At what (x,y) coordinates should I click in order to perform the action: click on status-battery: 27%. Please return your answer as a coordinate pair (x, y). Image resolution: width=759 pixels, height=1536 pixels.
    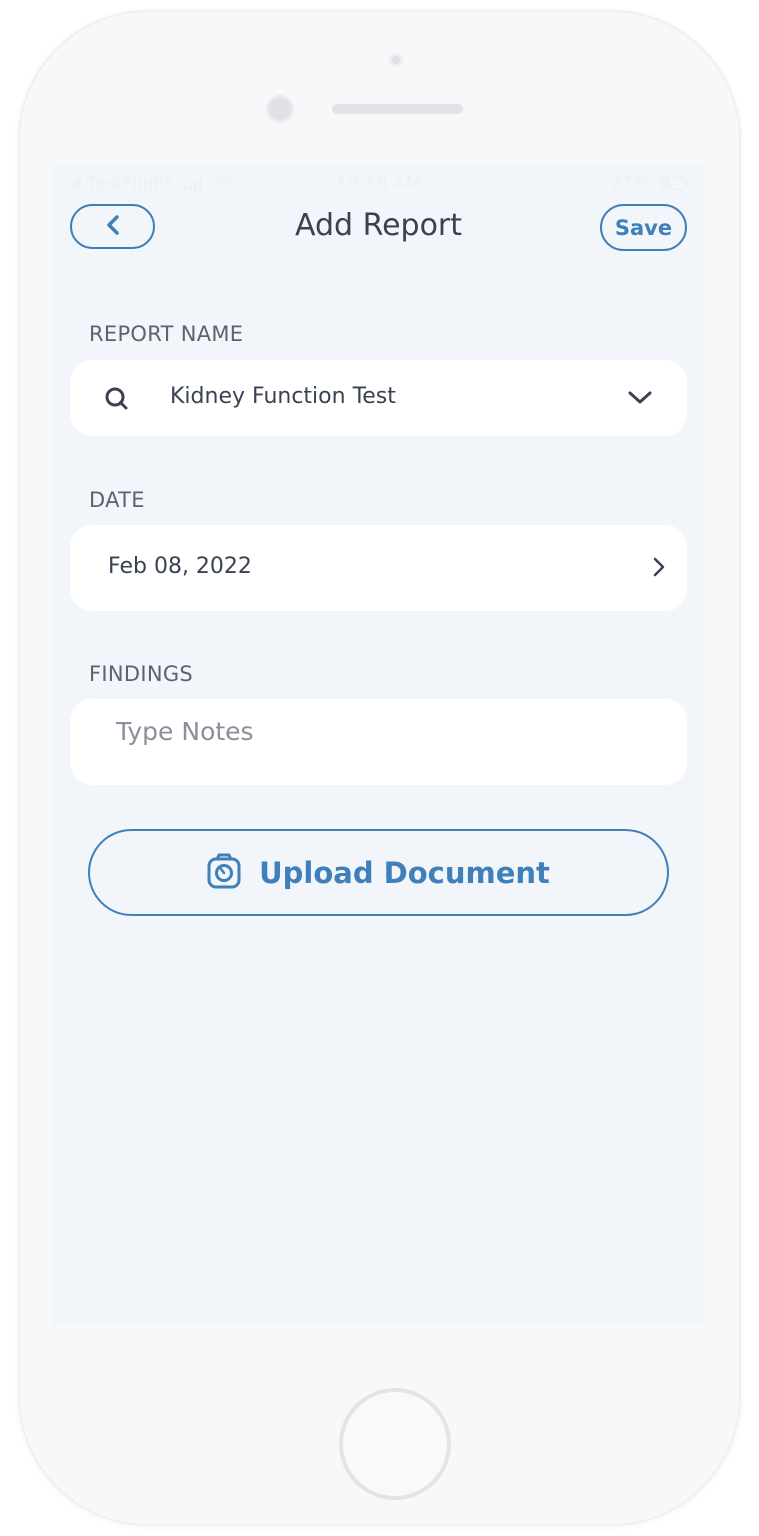
    Looking at the image, I should click on (650, 184).